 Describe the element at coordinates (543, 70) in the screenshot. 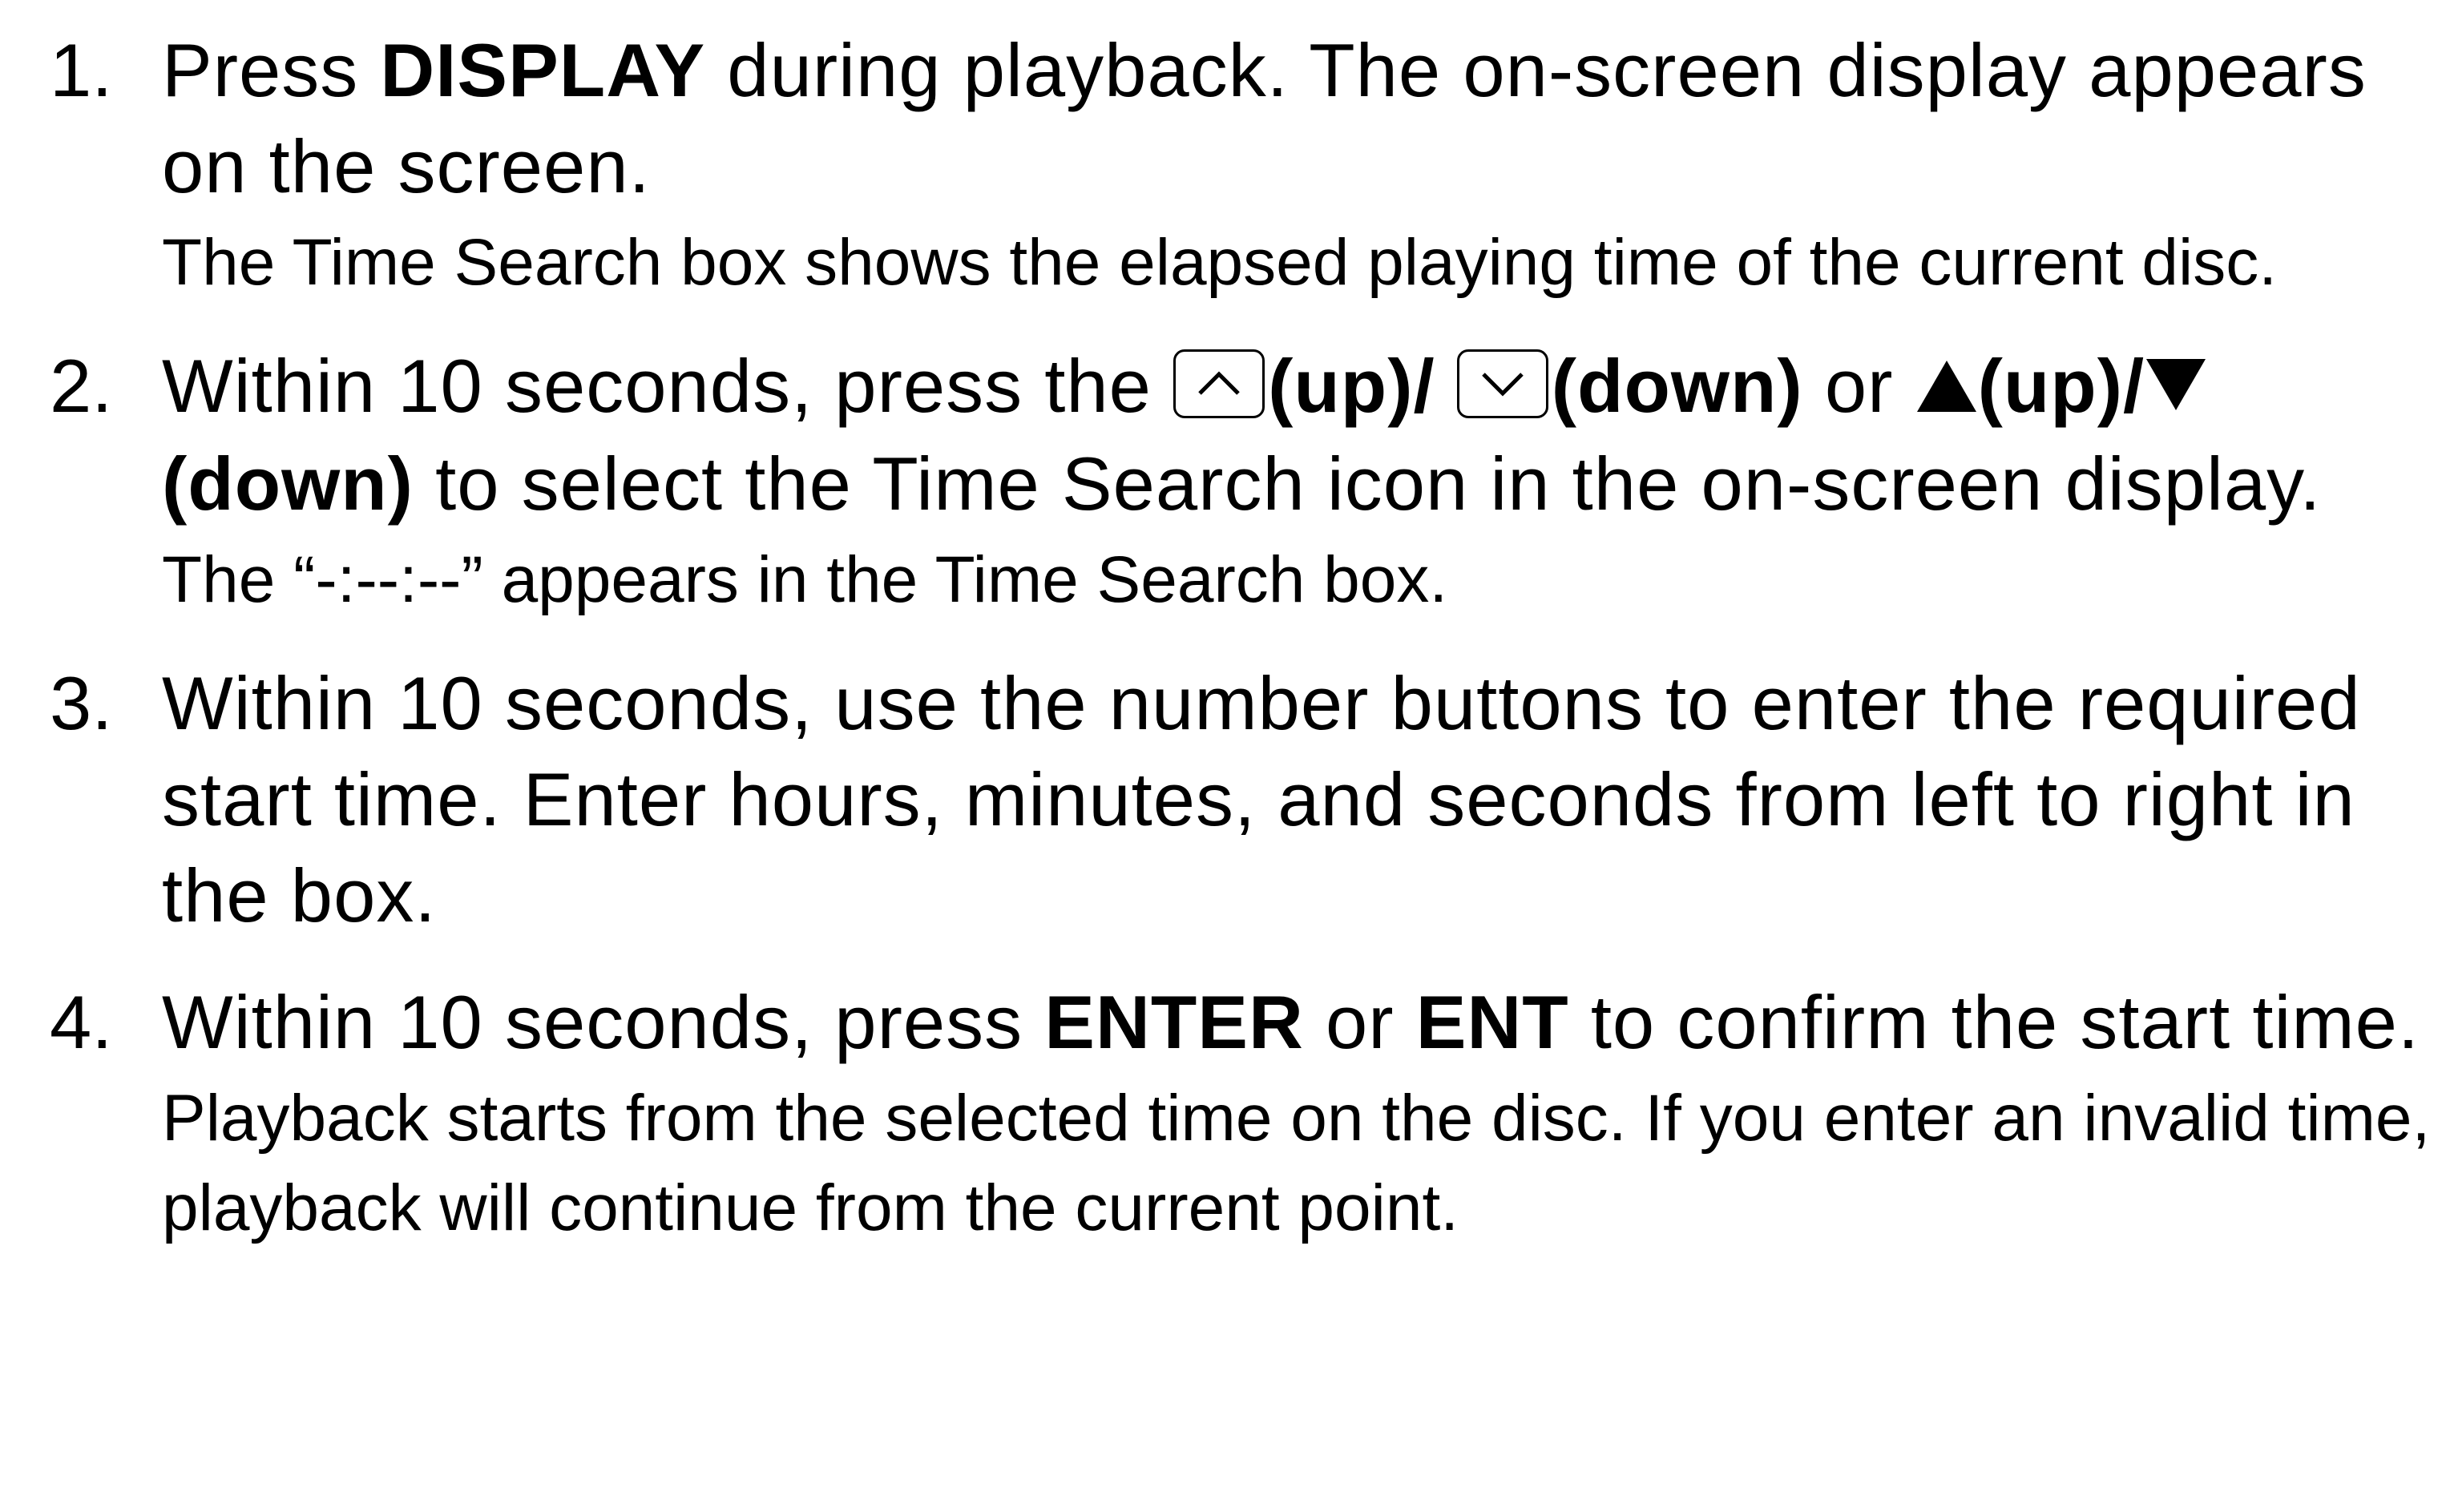

I see `bold-term: DISPLAY` at that location.